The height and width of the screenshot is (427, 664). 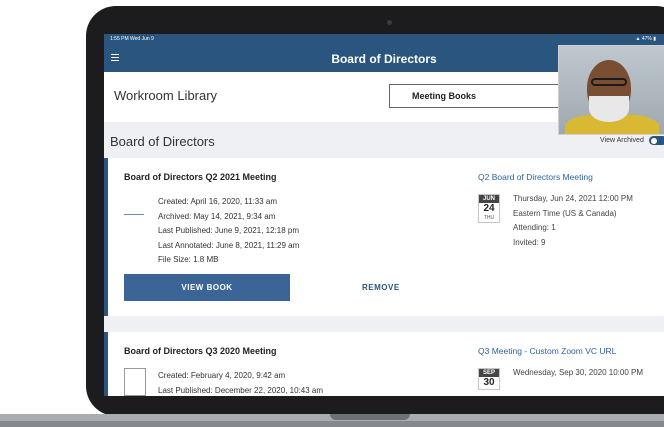 I want to click on date-weekday: THU, so click(x=489, y=218).